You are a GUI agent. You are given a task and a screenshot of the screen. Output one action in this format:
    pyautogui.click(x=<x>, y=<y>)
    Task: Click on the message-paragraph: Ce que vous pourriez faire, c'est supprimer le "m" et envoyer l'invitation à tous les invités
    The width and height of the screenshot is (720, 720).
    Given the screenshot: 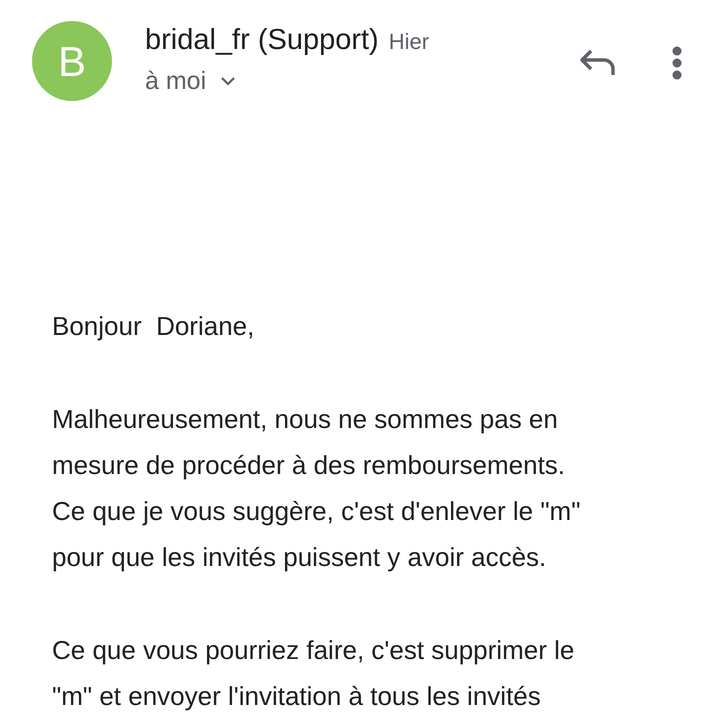 What is the action you would take?
    pyautogui.click(x=313, y=673)
    